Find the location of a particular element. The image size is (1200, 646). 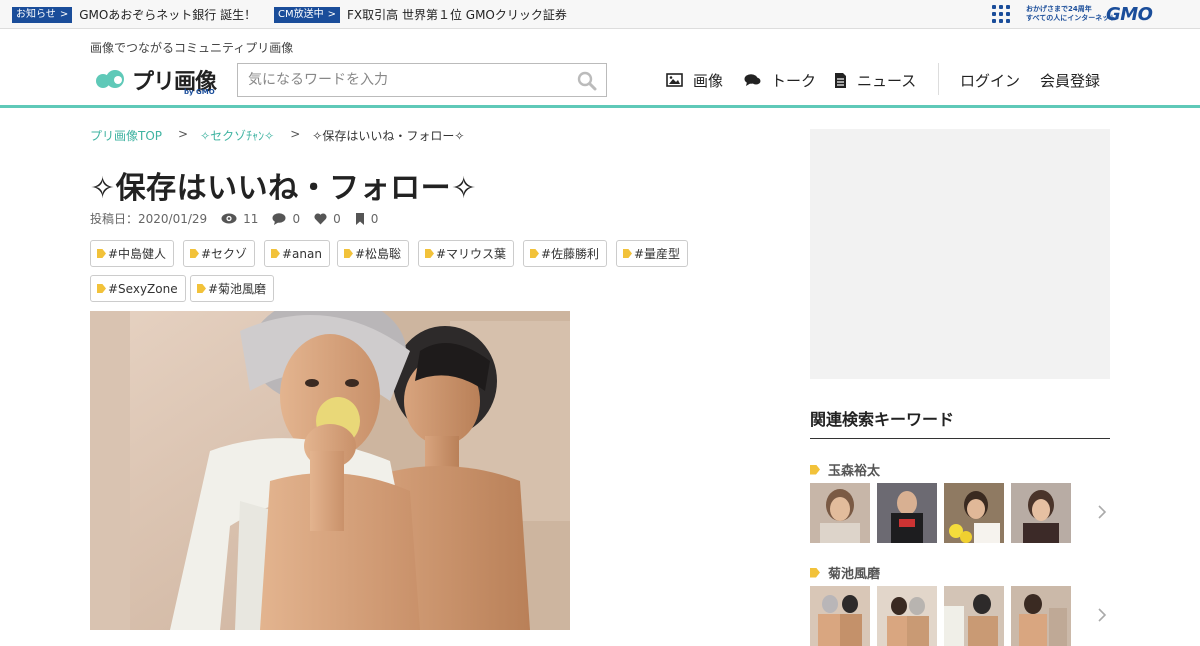

site-logo: プリ画像 by GMO is located at coordinates (156, 80).